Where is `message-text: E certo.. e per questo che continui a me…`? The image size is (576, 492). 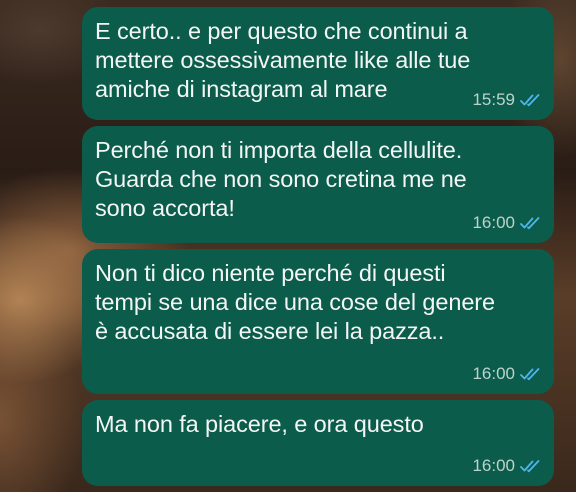
message-text: E certo.. e per questo che continui a me… is located at coordinates (283, 60).